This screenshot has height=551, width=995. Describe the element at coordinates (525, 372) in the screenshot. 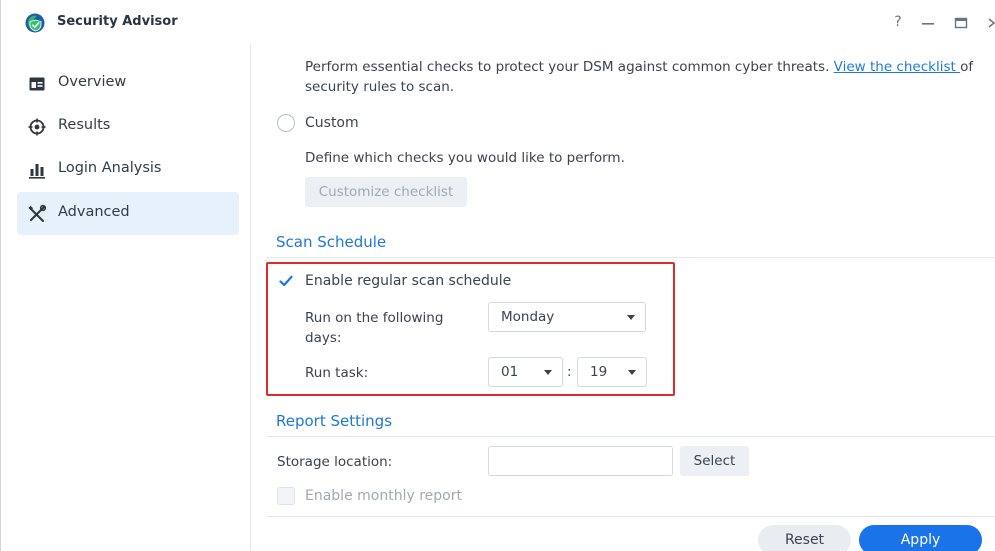

I see `run-task-hour-select: 01` at that location.